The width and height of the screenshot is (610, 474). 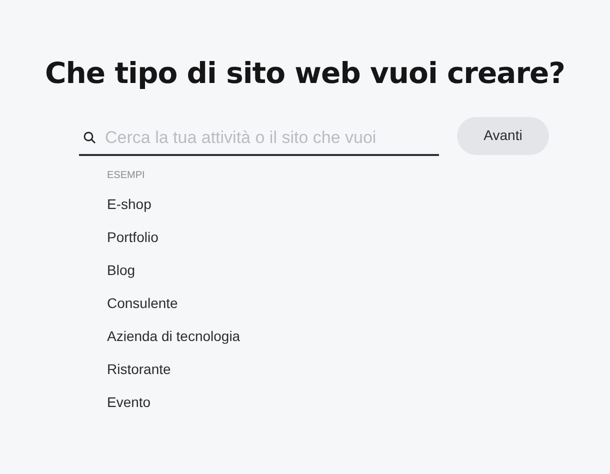 What do you see at coordinates (139, 375) in the screenshot?
I see `example-item: Ristorante` at bounding box center [139, 375].